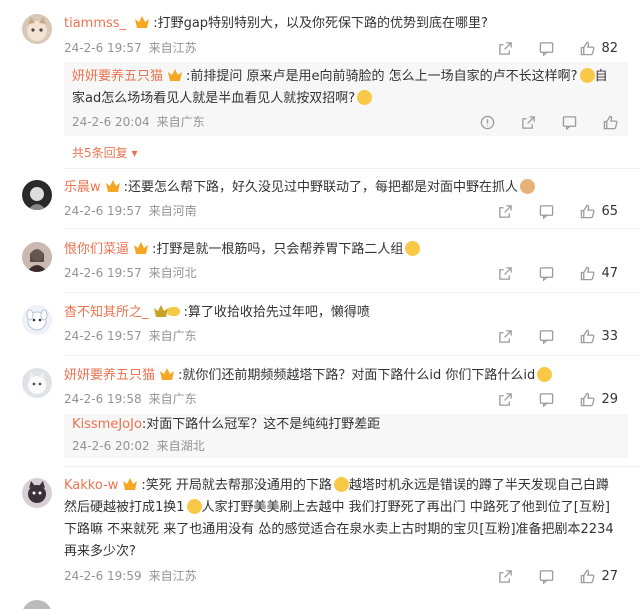 The width and height of the screenshot is (640, 609). I want to click on like-count: 33, so click(609, 336).